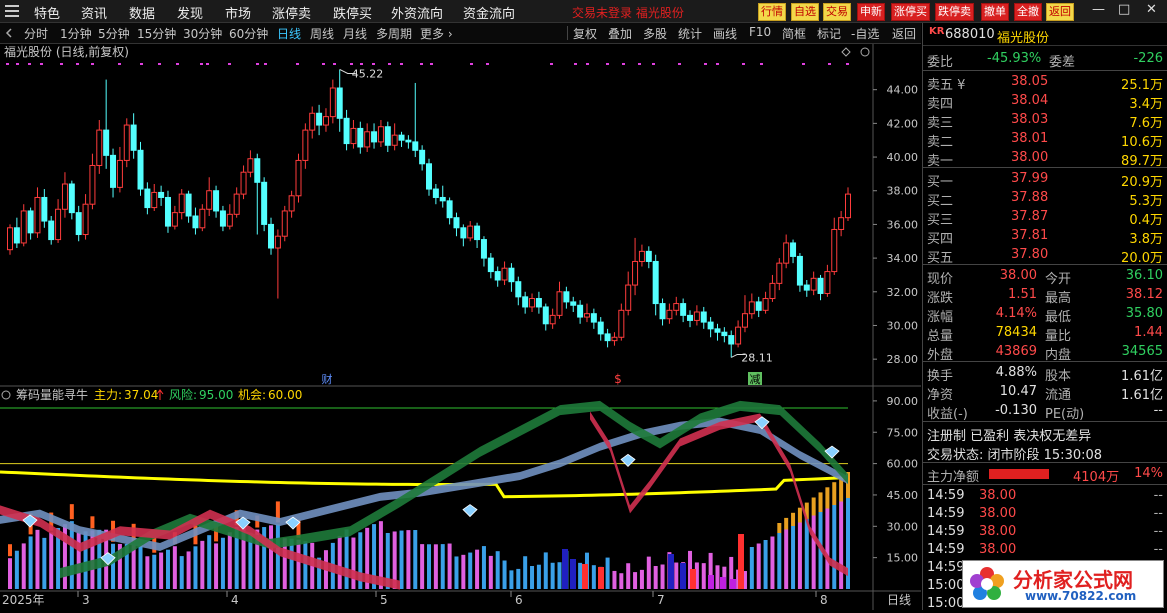 The width and height of the screenshot is (1167, 613). Describe the element at coordinates (655, 33) in the screenshot. I see `tool-button: 多股` at that location.